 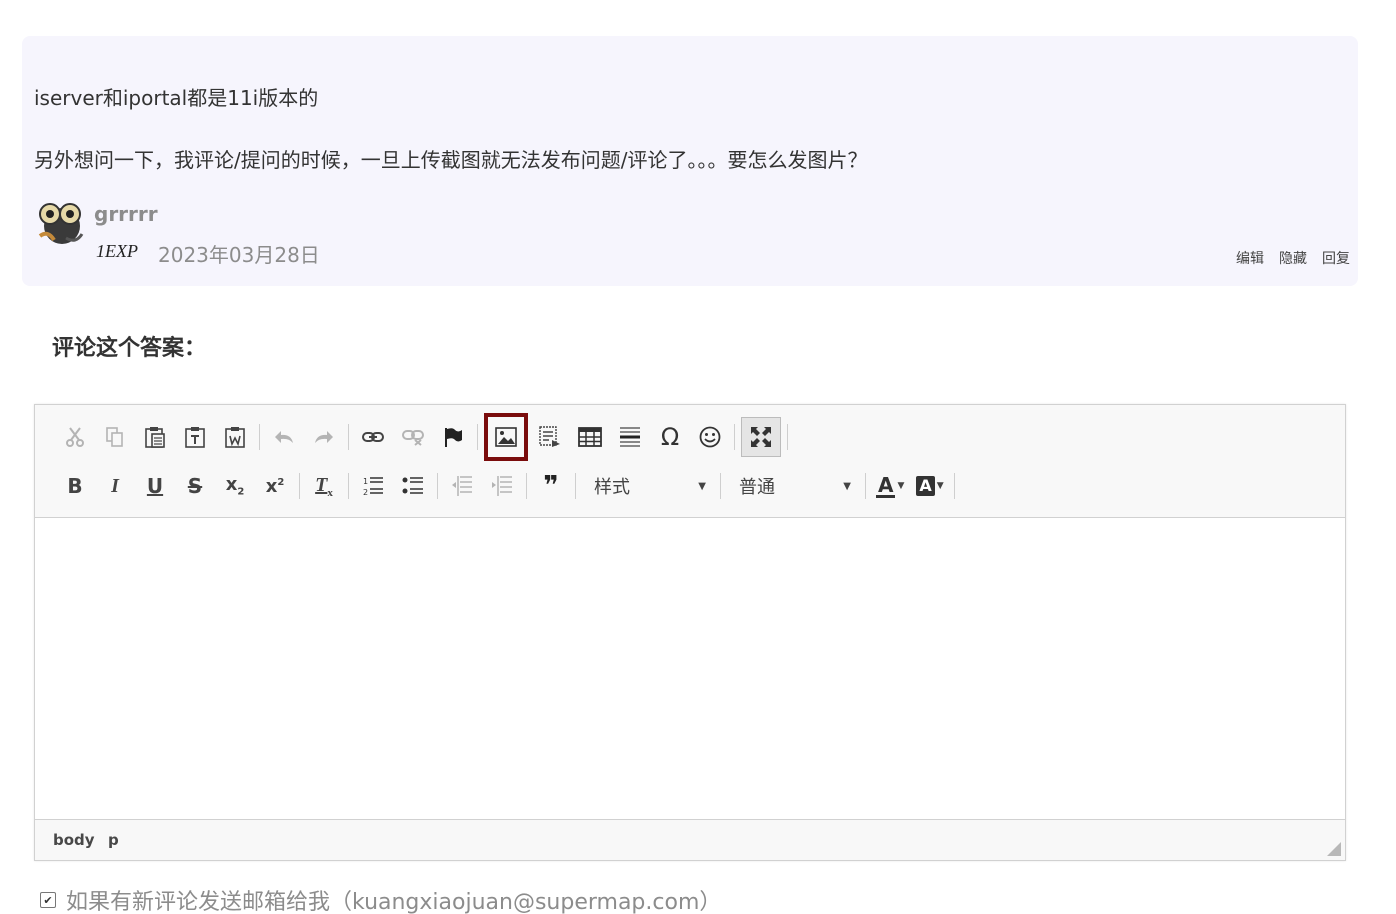 I want to click on comment-text-line-1: iserver和iportal都是11i版本的, so click(x=176, y=98).